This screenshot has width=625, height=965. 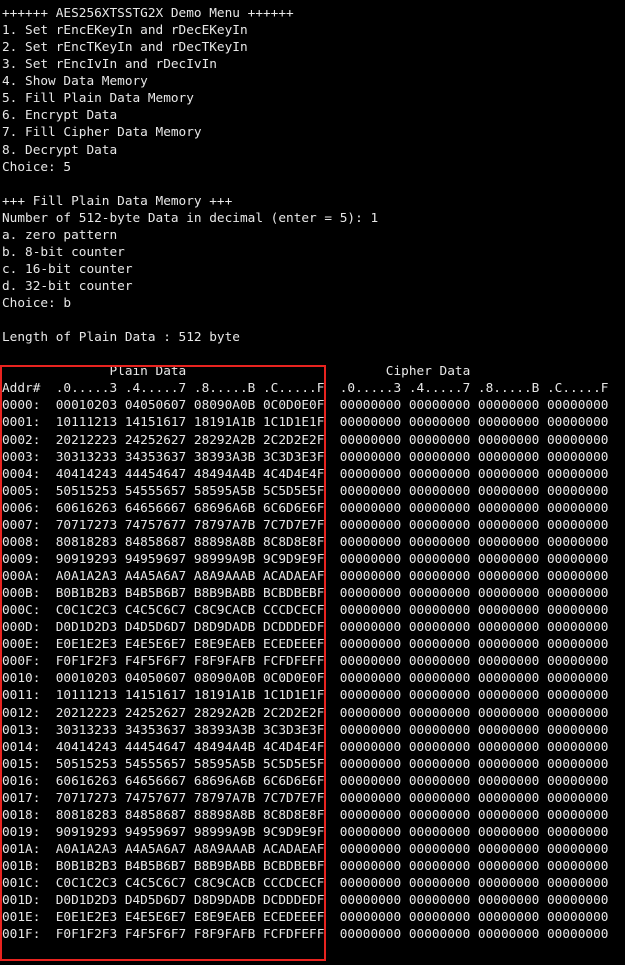 I want to click on menu-item: 3. Set rEncIvIn and rDecIvIn, so click(x=109, y=65).